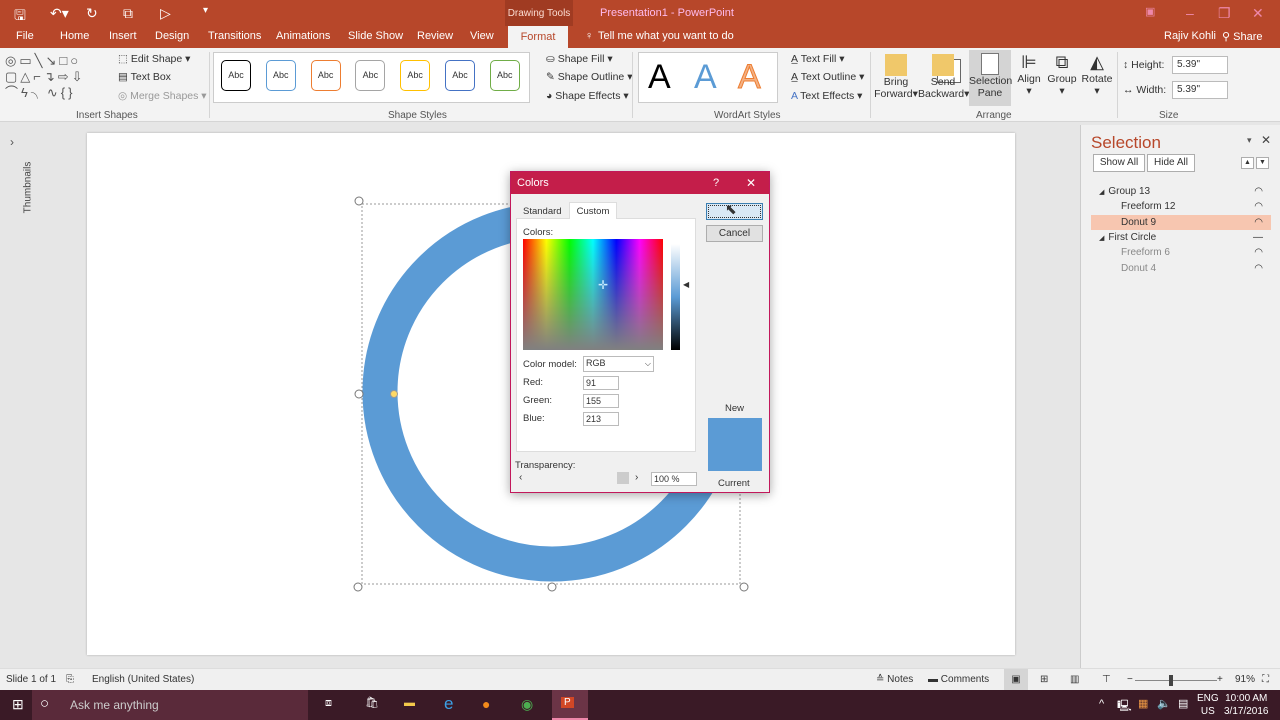 This screenshot has height=720, width=1280. I want to click on slide-counter: Slide 1 of 1, so click(31, 679).